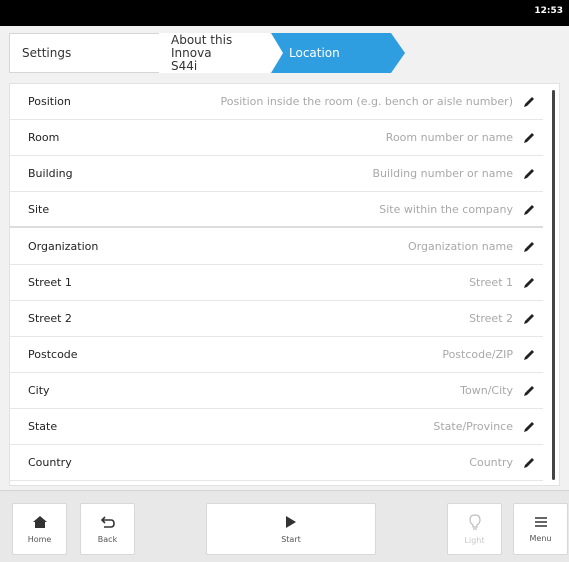  What do you see at coordinates (291, 521) in the screenshot?
I see `play-icon` at bounding box center [291, 521].